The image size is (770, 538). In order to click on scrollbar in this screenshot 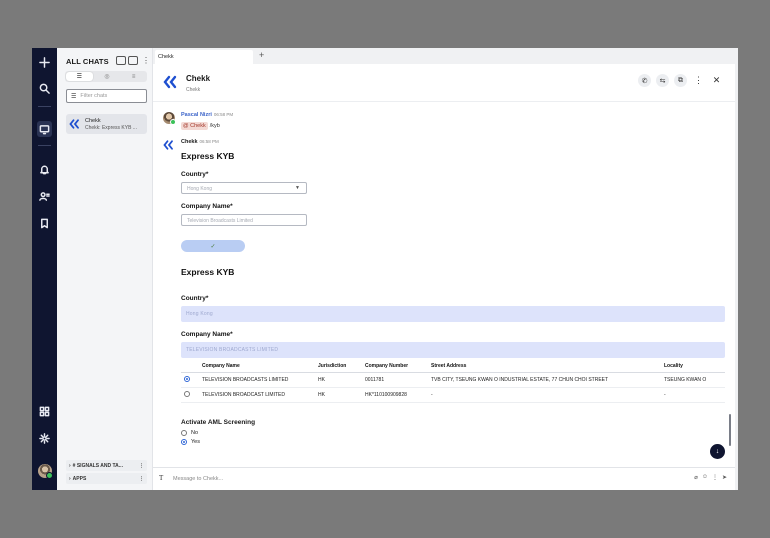, I will do `click(730, 430)`.